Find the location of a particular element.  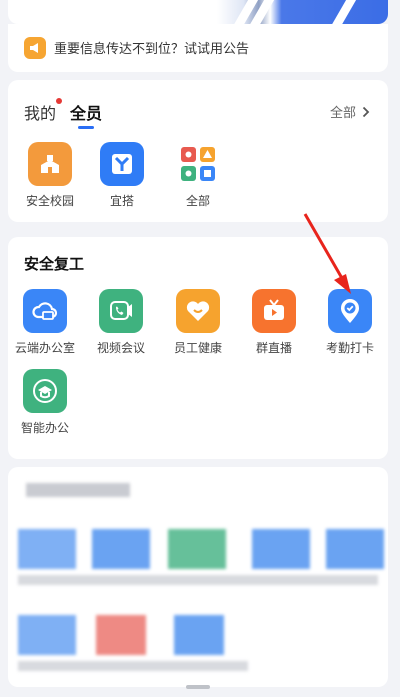

tab-mine: 我的 is located at coordinates (43, 111).